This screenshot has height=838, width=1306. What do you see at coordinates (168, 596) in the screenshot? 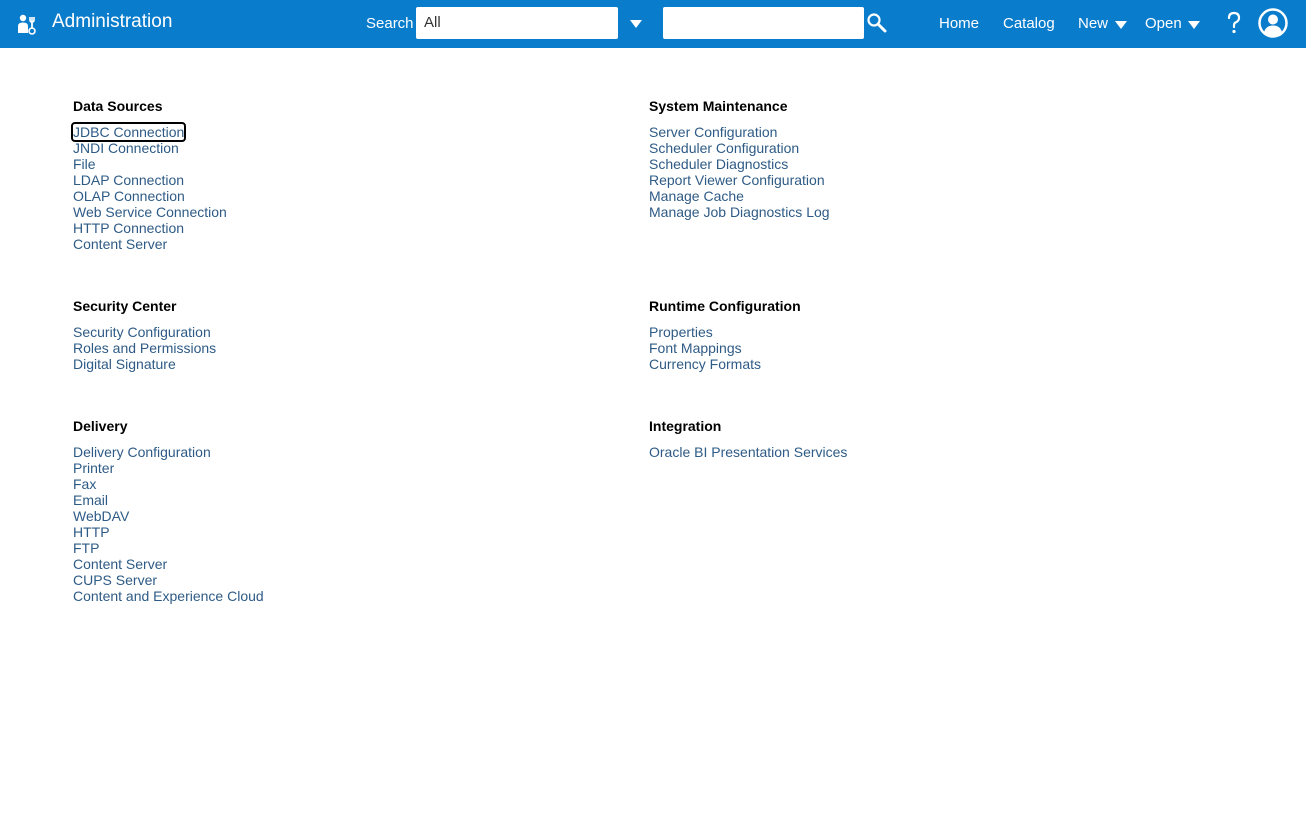
I see `link-content-and-experience-cloud: Content and Experience Cloud` at bounding box center [168, 596].